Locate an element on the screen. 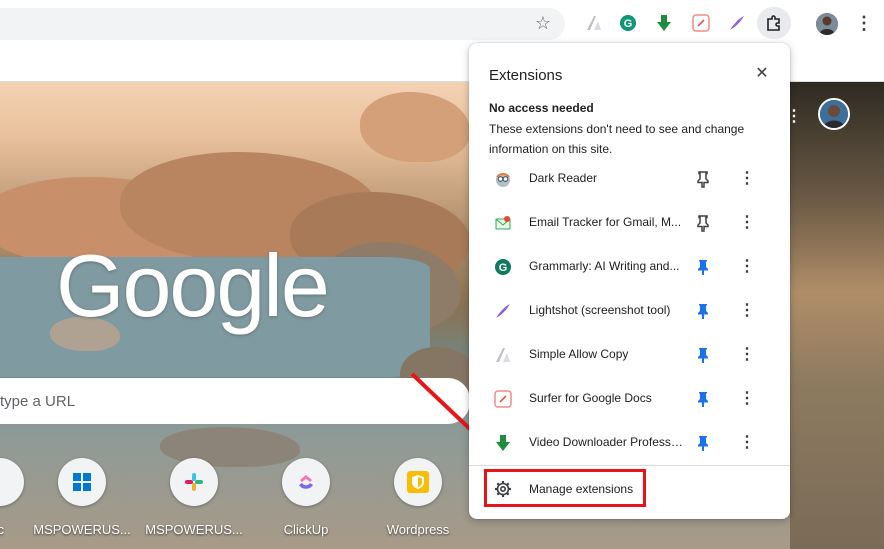 This screenshot has width=884, height=549. popup-title: Extensions is located at coordinates (526, 75).